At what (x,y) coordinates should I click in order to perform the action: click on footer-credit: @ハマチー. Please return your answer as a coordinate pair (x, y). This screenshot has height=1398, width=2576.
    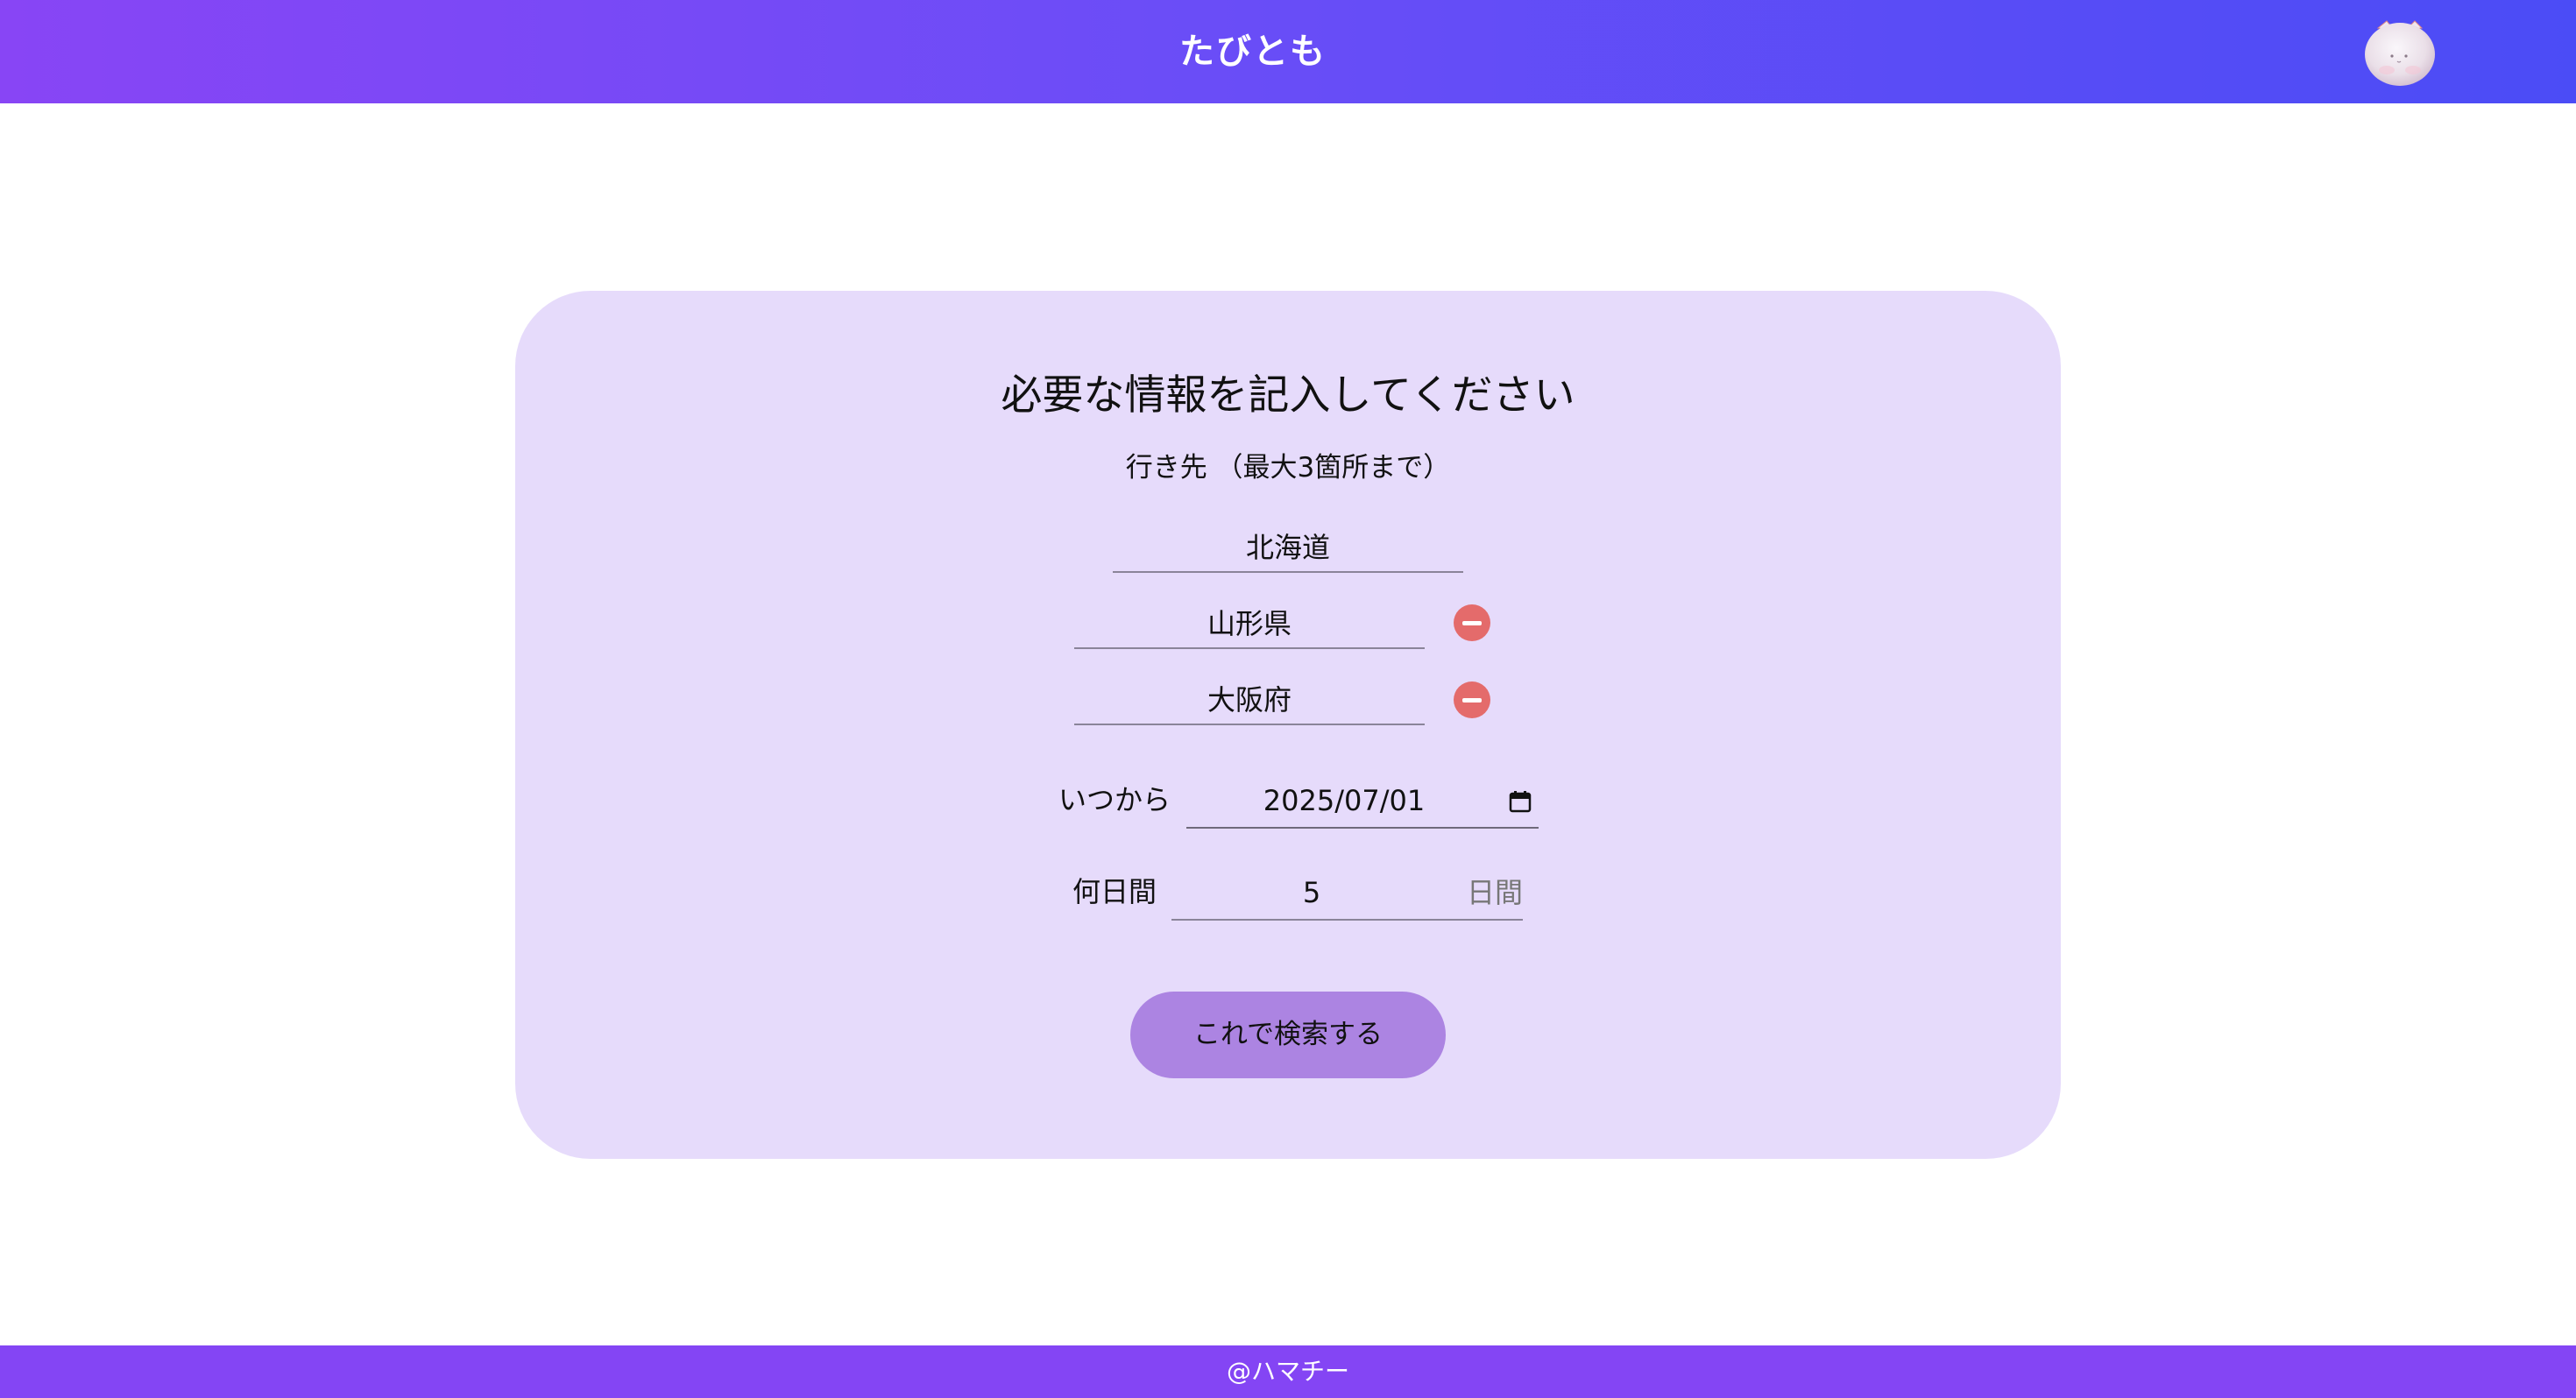
    Looking at the image, I should click on (1287, 1371).